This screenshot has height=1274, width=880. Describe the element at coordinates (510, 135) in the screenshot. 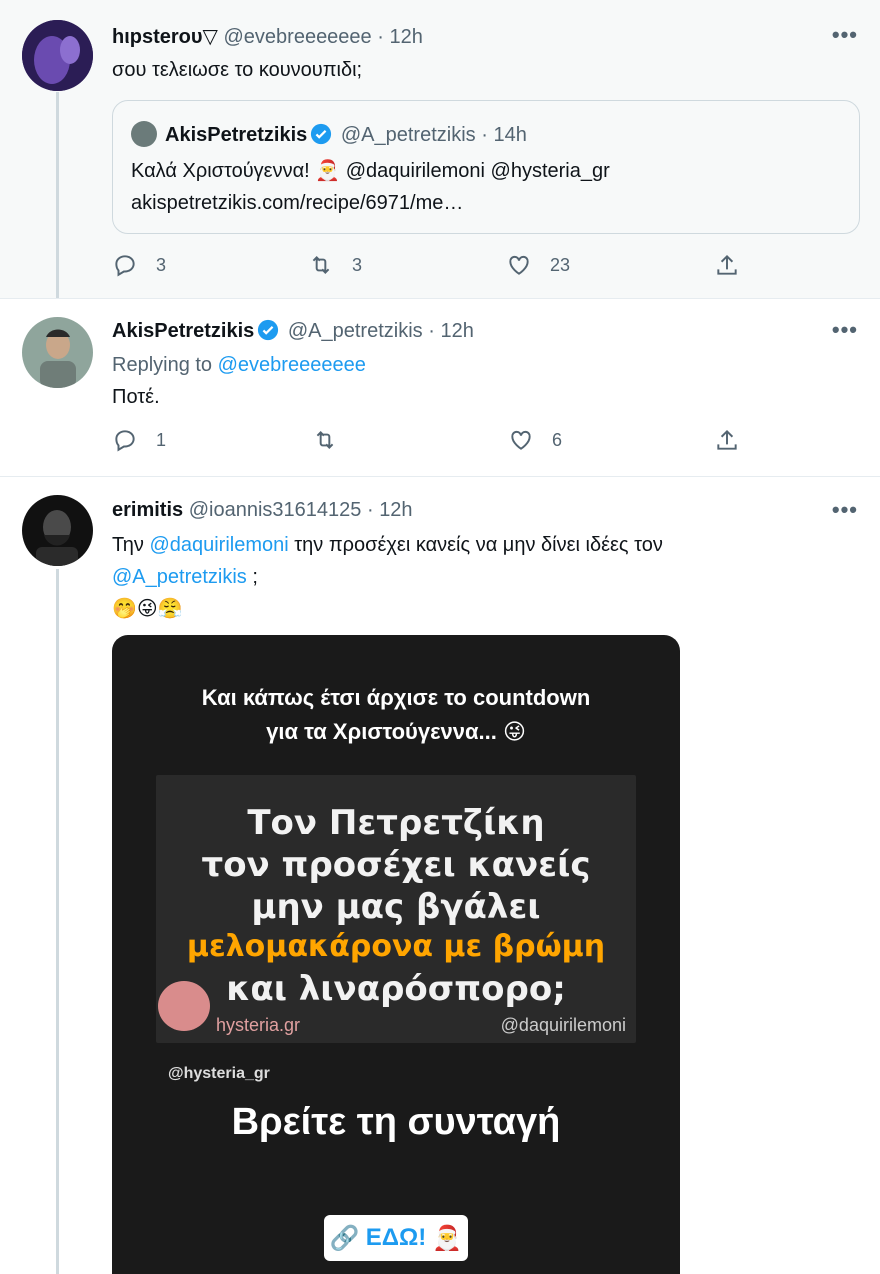

I see `quoted-timestamp: 14h` at that location.